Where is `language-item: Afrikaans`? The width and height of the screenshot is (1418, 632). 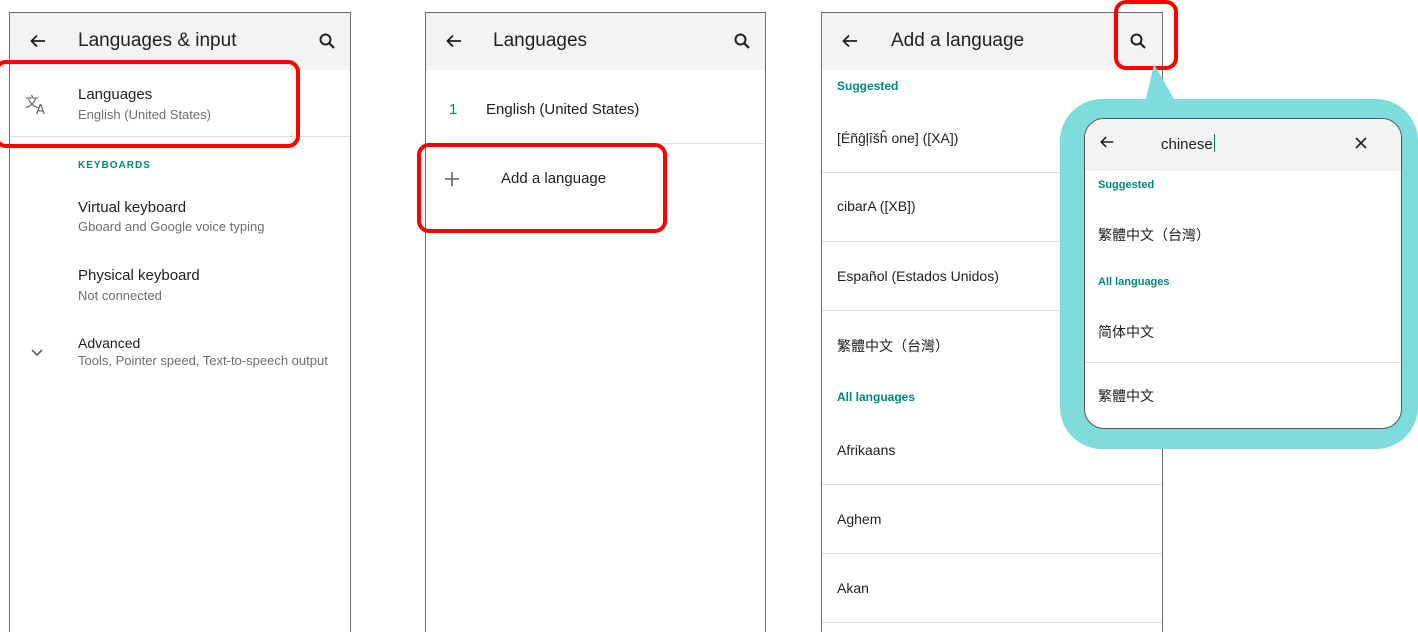
language-item: Afrikaans is located at coordinates (866, 450).